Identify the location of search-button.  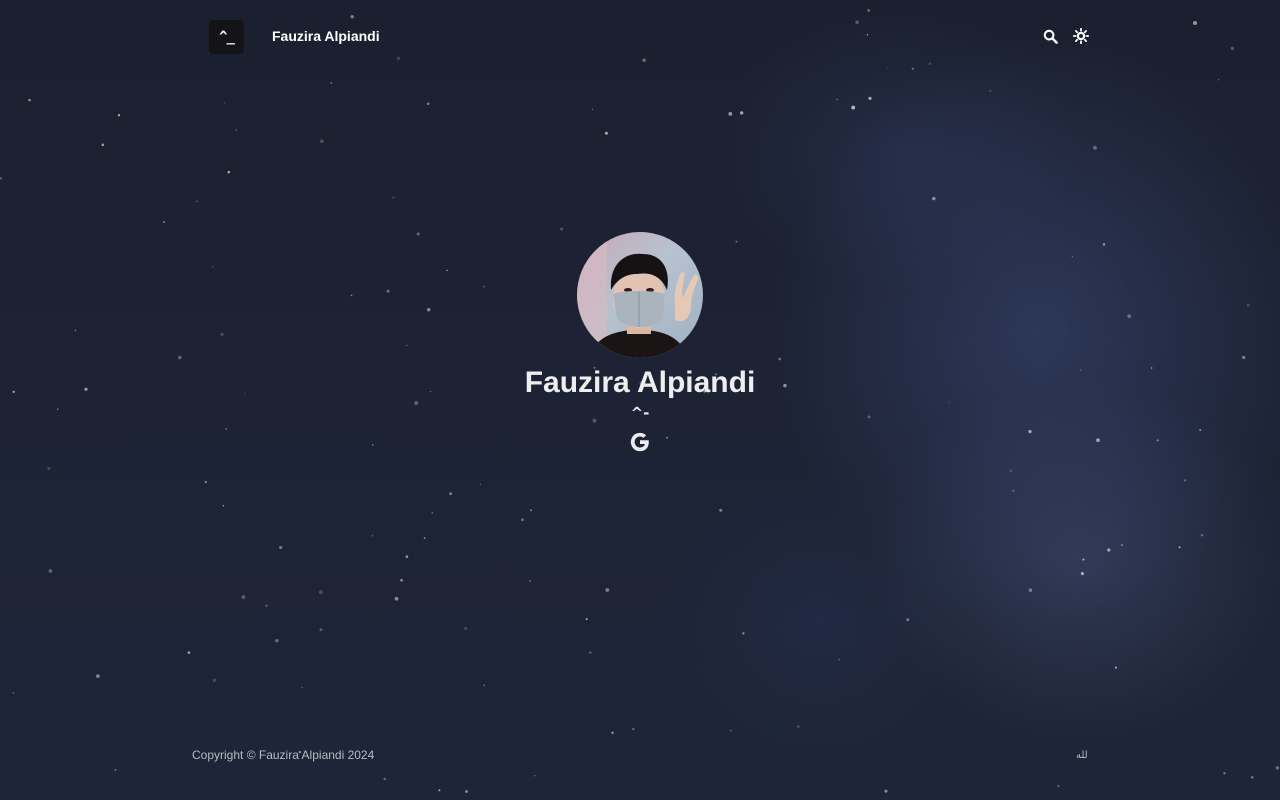
(1050, 36).